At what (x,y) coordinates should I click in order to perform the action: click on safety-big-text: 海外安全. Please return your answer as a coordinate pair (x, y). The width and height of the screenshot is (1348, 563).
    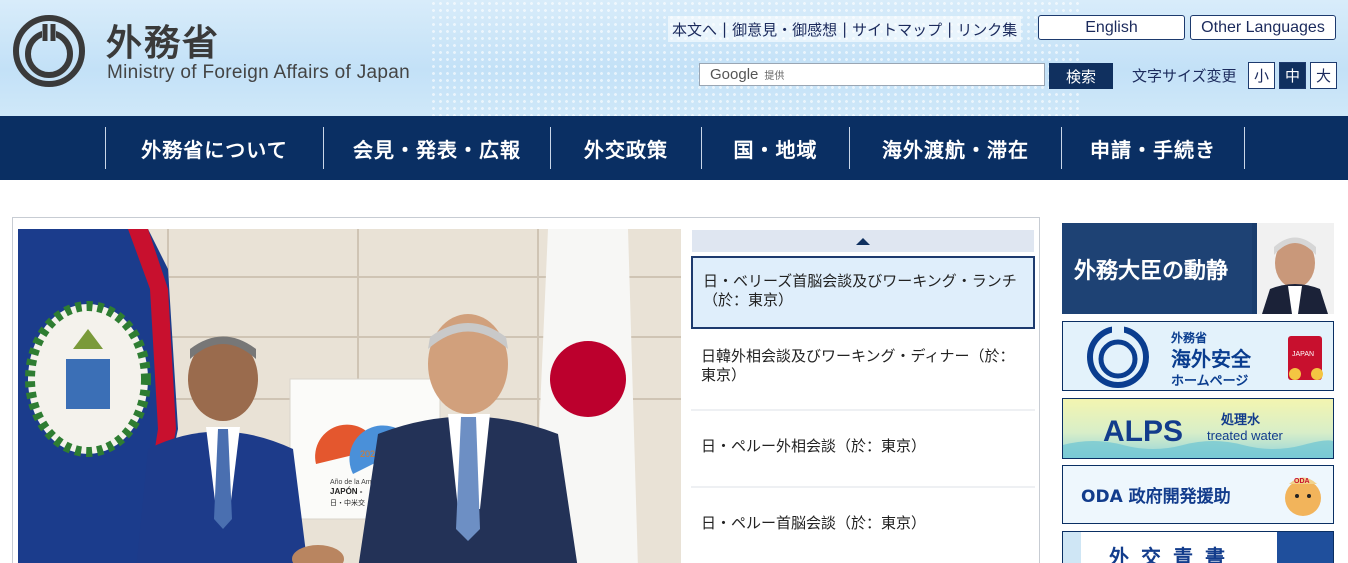
    Looking at the image, I should click on (1211, 359).